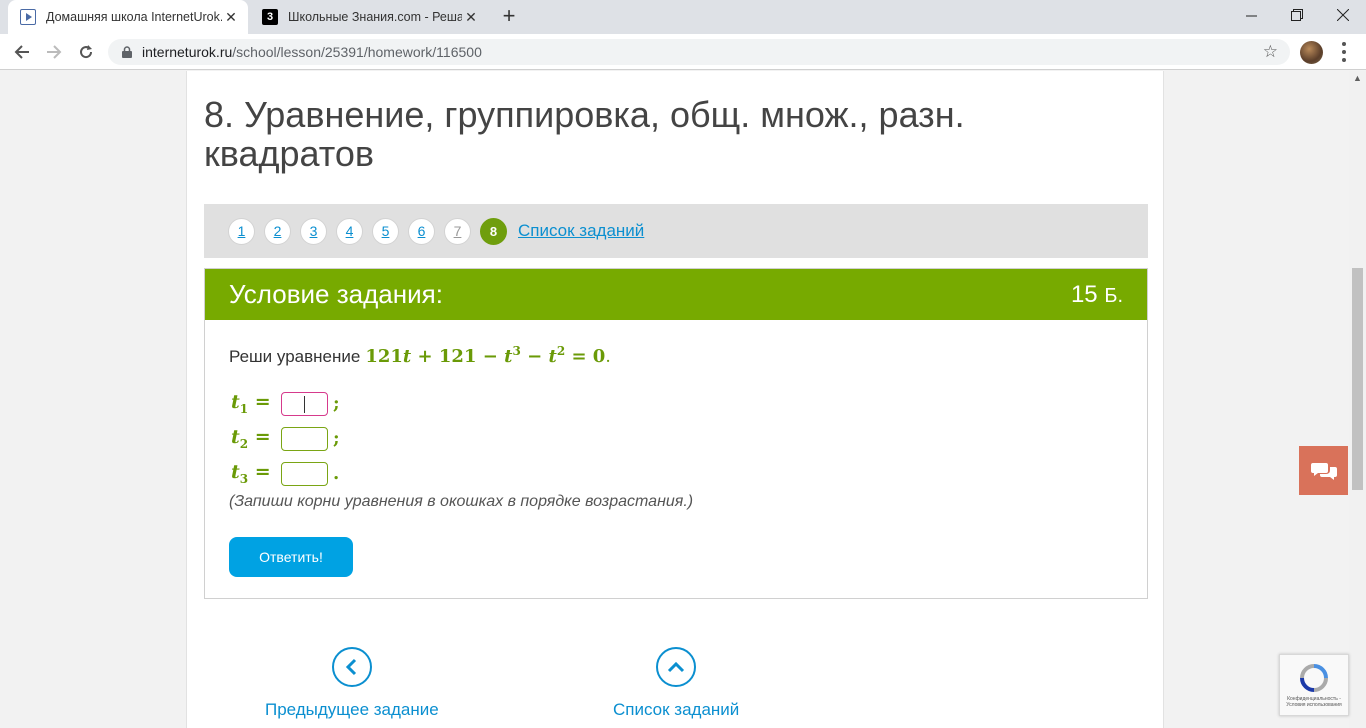 Image resolution: width=1366 pixels, height=728 pixels. What do you see at coordinates (385, 231) in the screenshot?
I see `pager-item-5: 5` at bounding box center [385, 231].